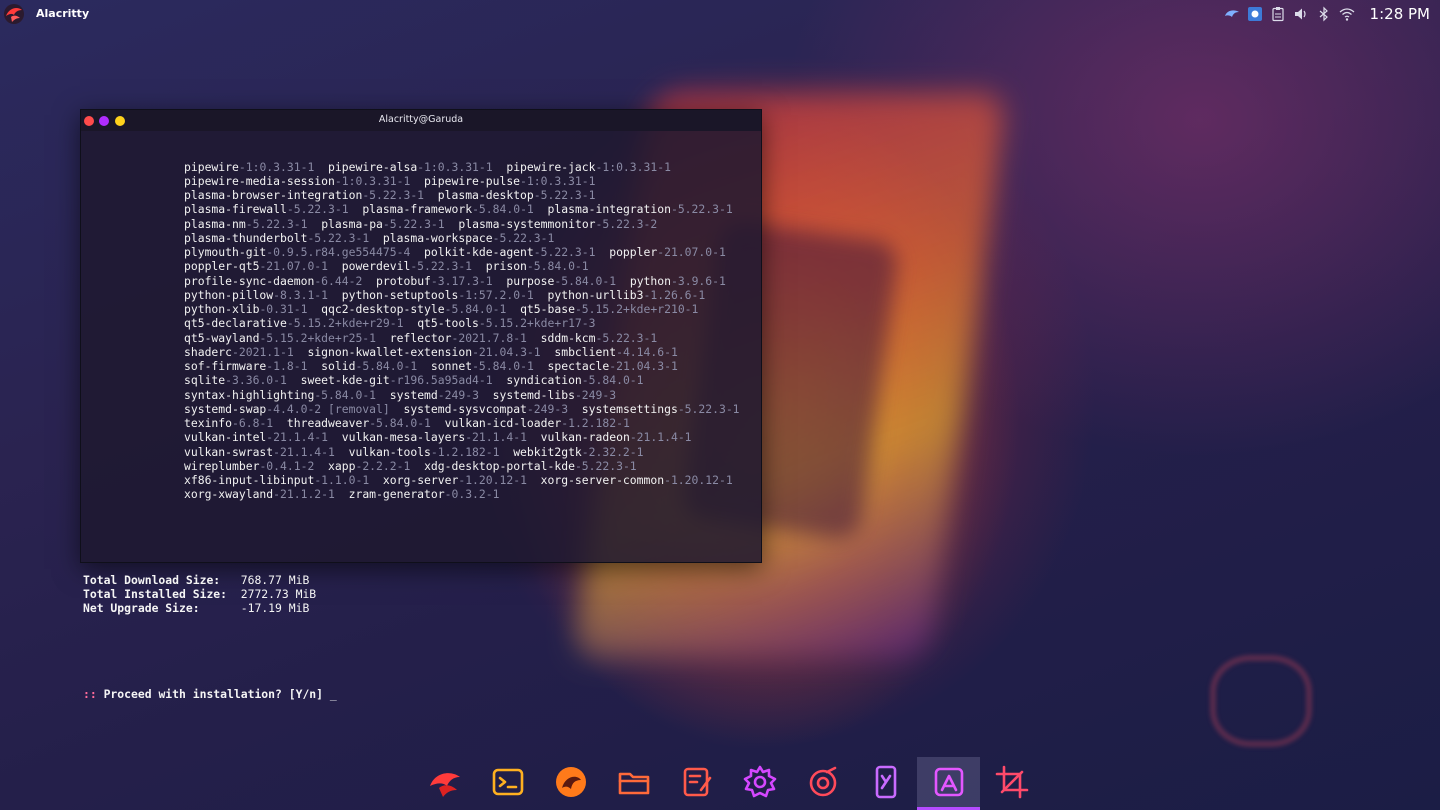 This screenshot has width=1440, height=810. I want to click on summary-value: 768.77 MiB, so click(265, 579).